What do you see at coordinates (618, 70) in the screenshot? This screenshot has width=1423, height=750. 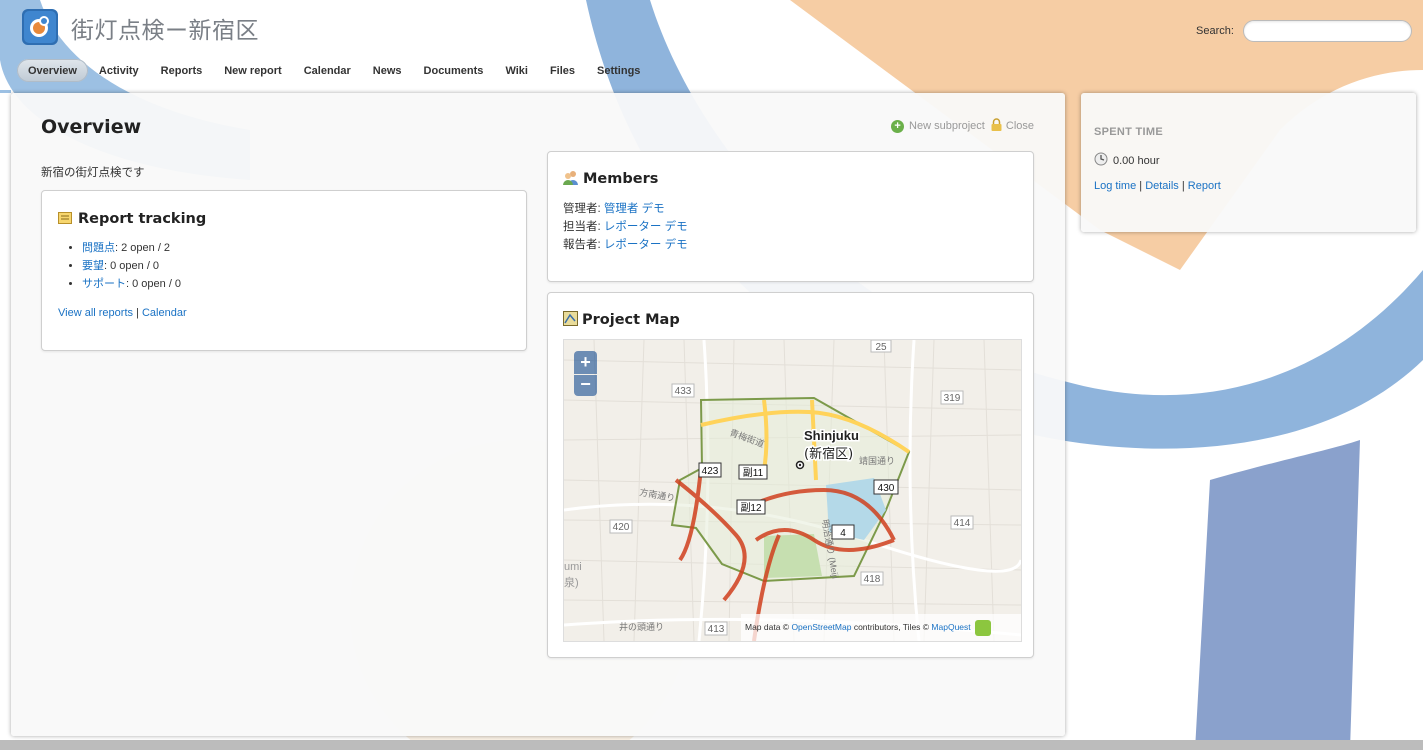 I see `tab-settings: Settings` at bounding box center [618, 70].